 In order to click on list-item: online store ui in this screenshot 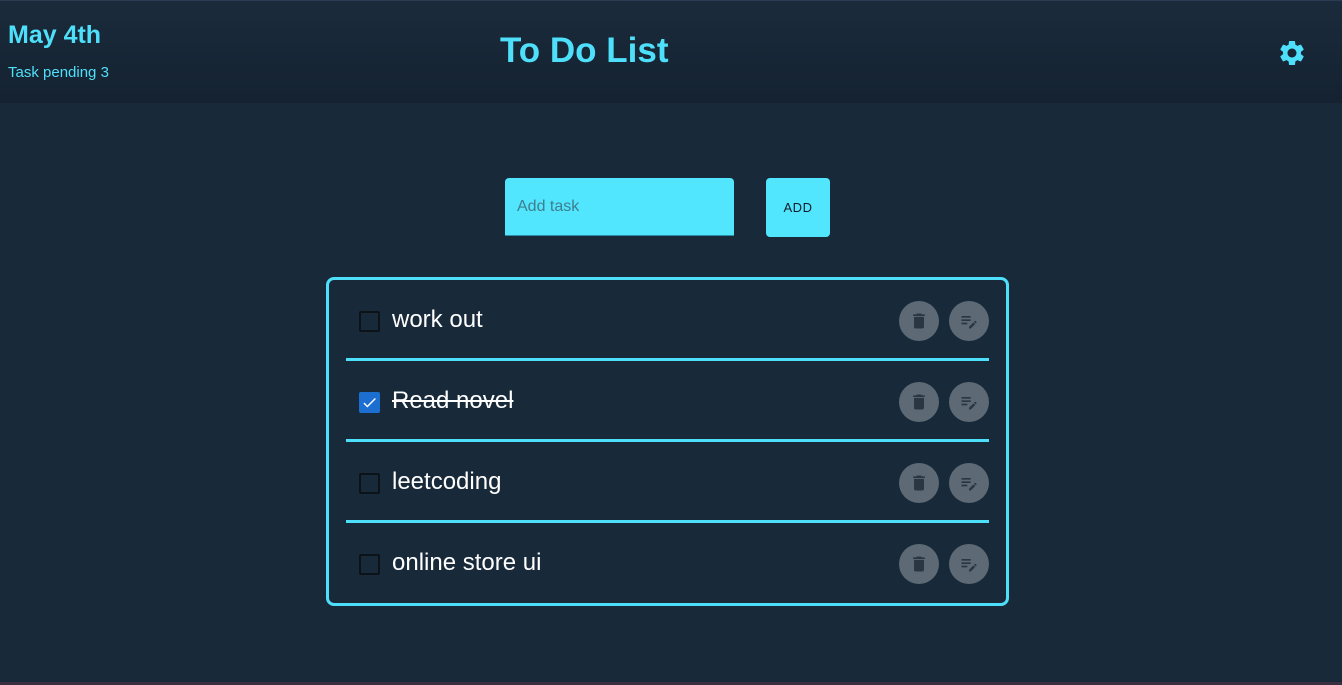, I will do `click(667, 564)`.